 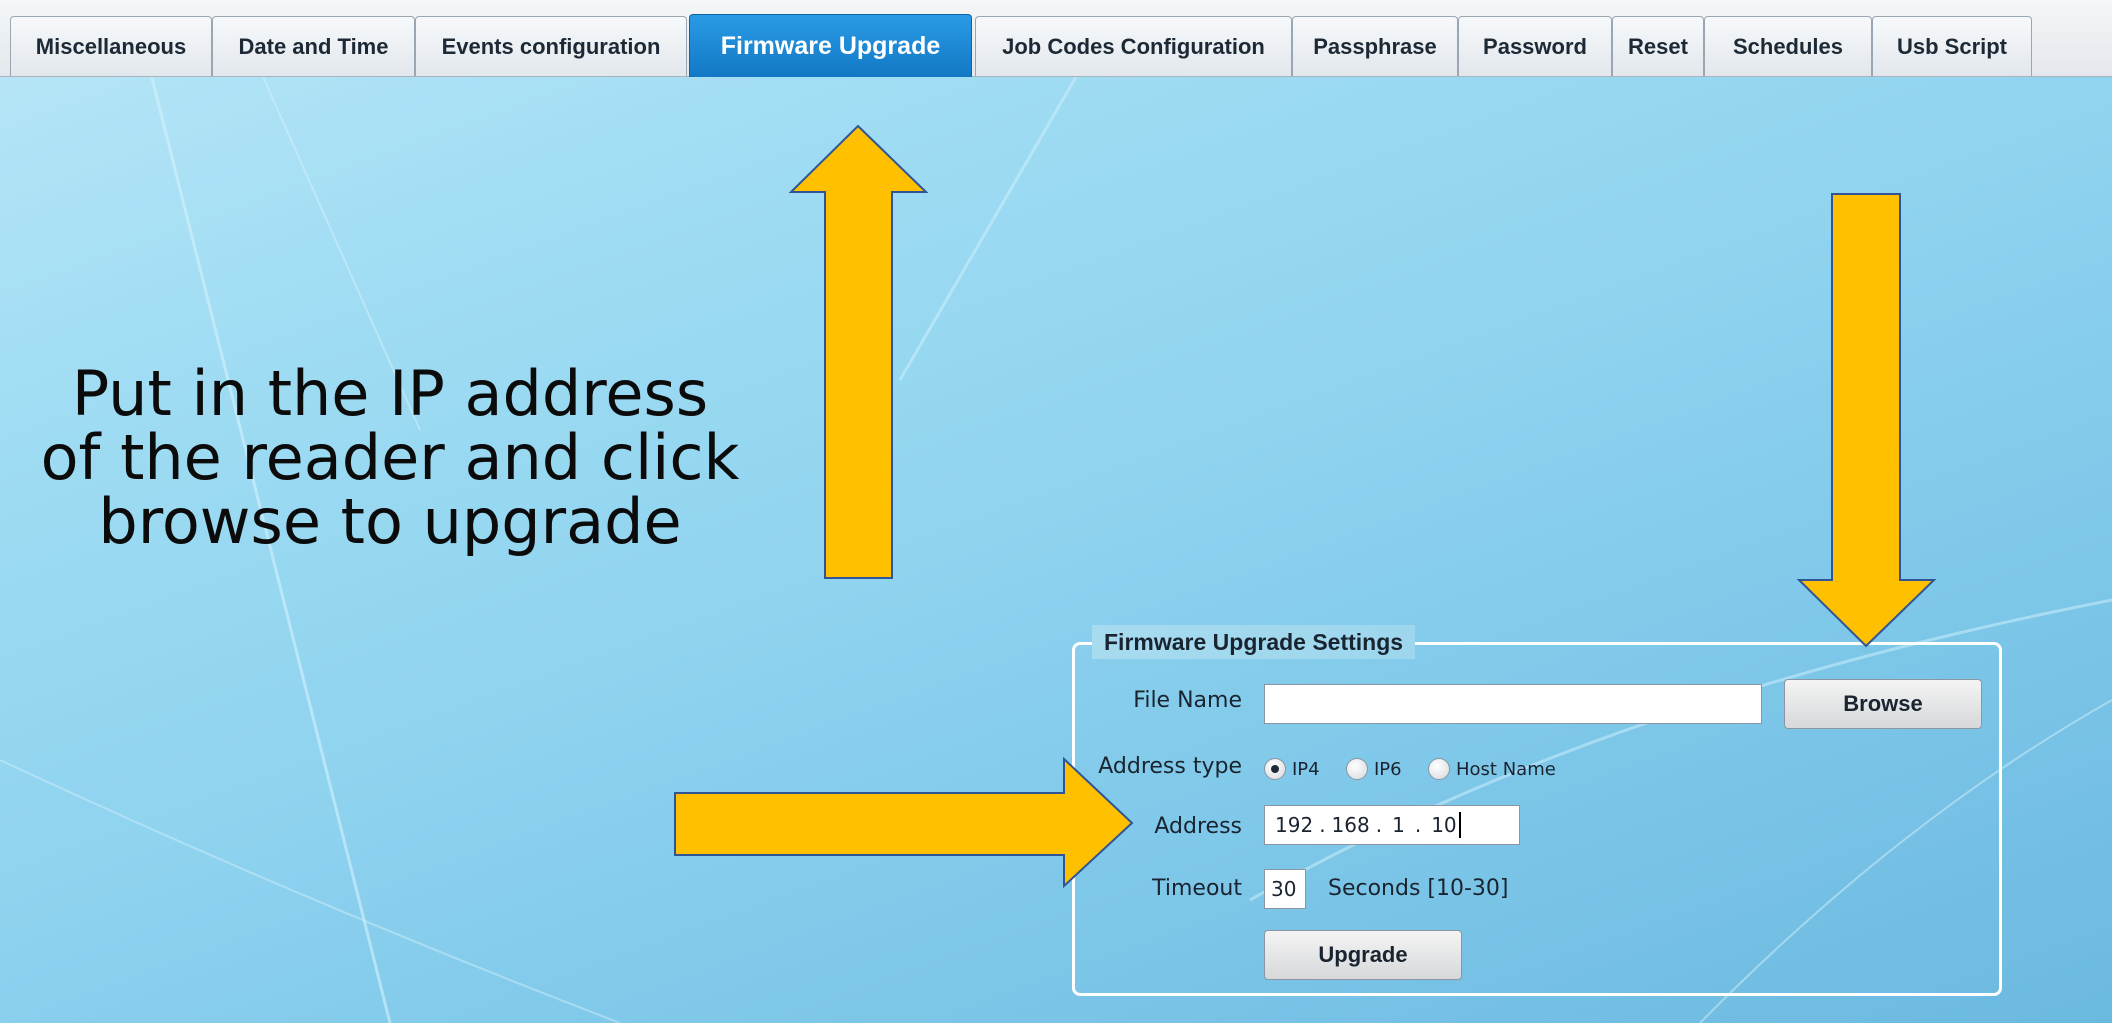 I want to click on tab-job-codes-configuration: Job Codes Configuration, so click(x=1133, y=46).